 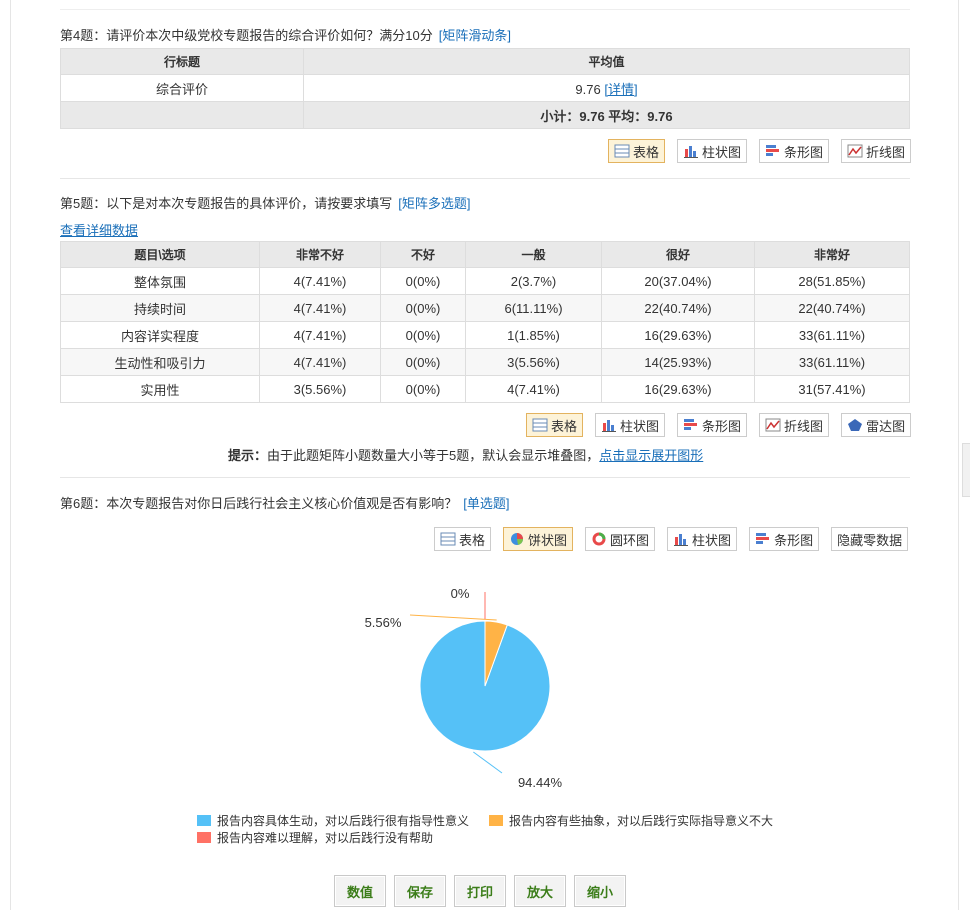 I want to click on legend-item-2: 报告内容难以理解，对以后践行没有帮助, so click(x=315, y=837).